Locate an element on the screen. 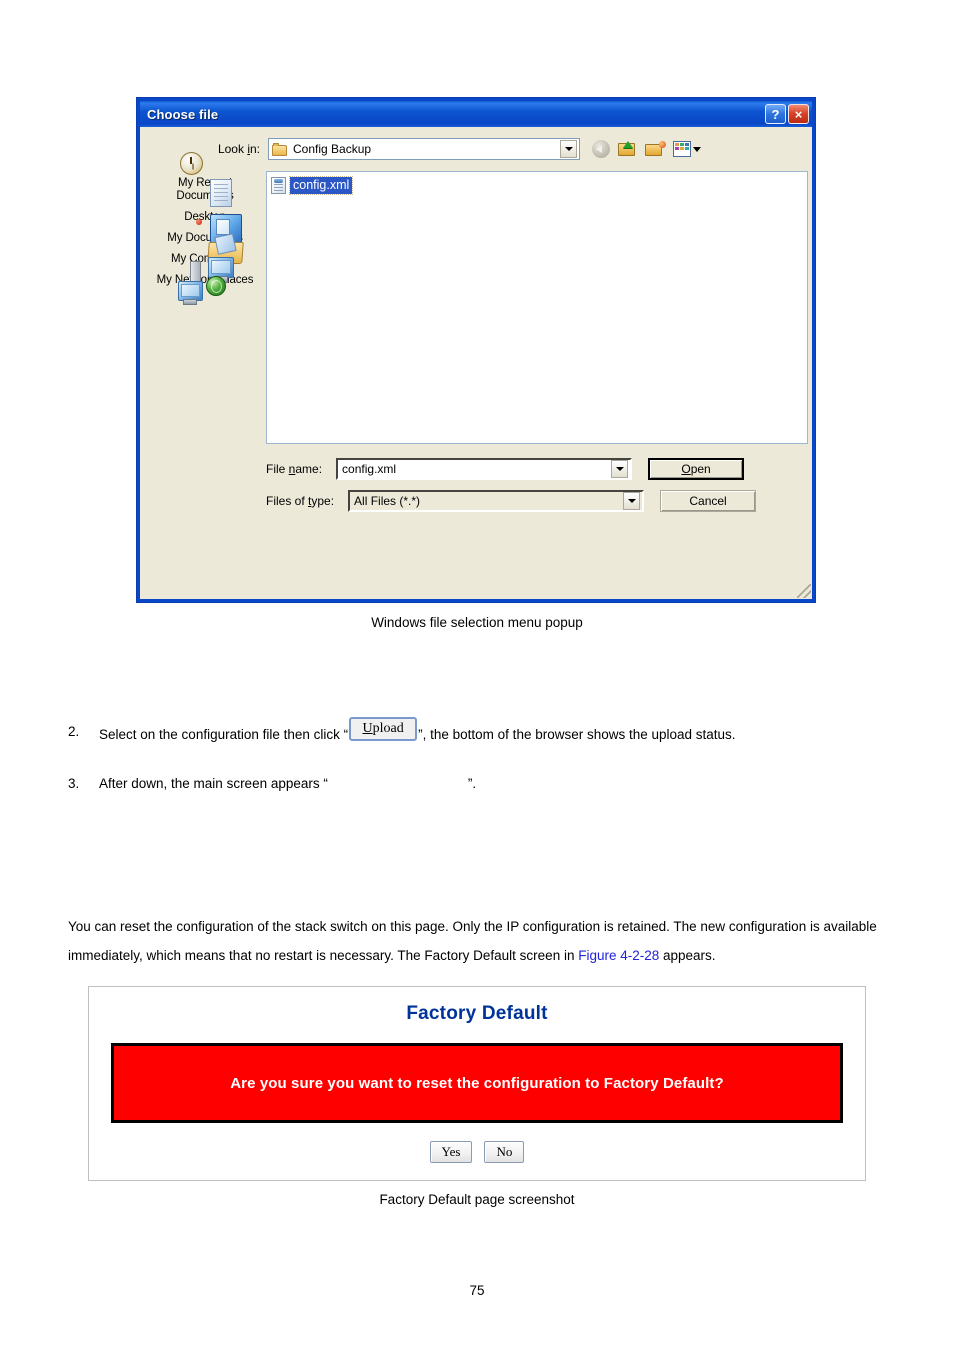 This screenshot has width=954, height=1350. figure-reference-link: Figure 4-2-28 is located at coordinates (618, 955).